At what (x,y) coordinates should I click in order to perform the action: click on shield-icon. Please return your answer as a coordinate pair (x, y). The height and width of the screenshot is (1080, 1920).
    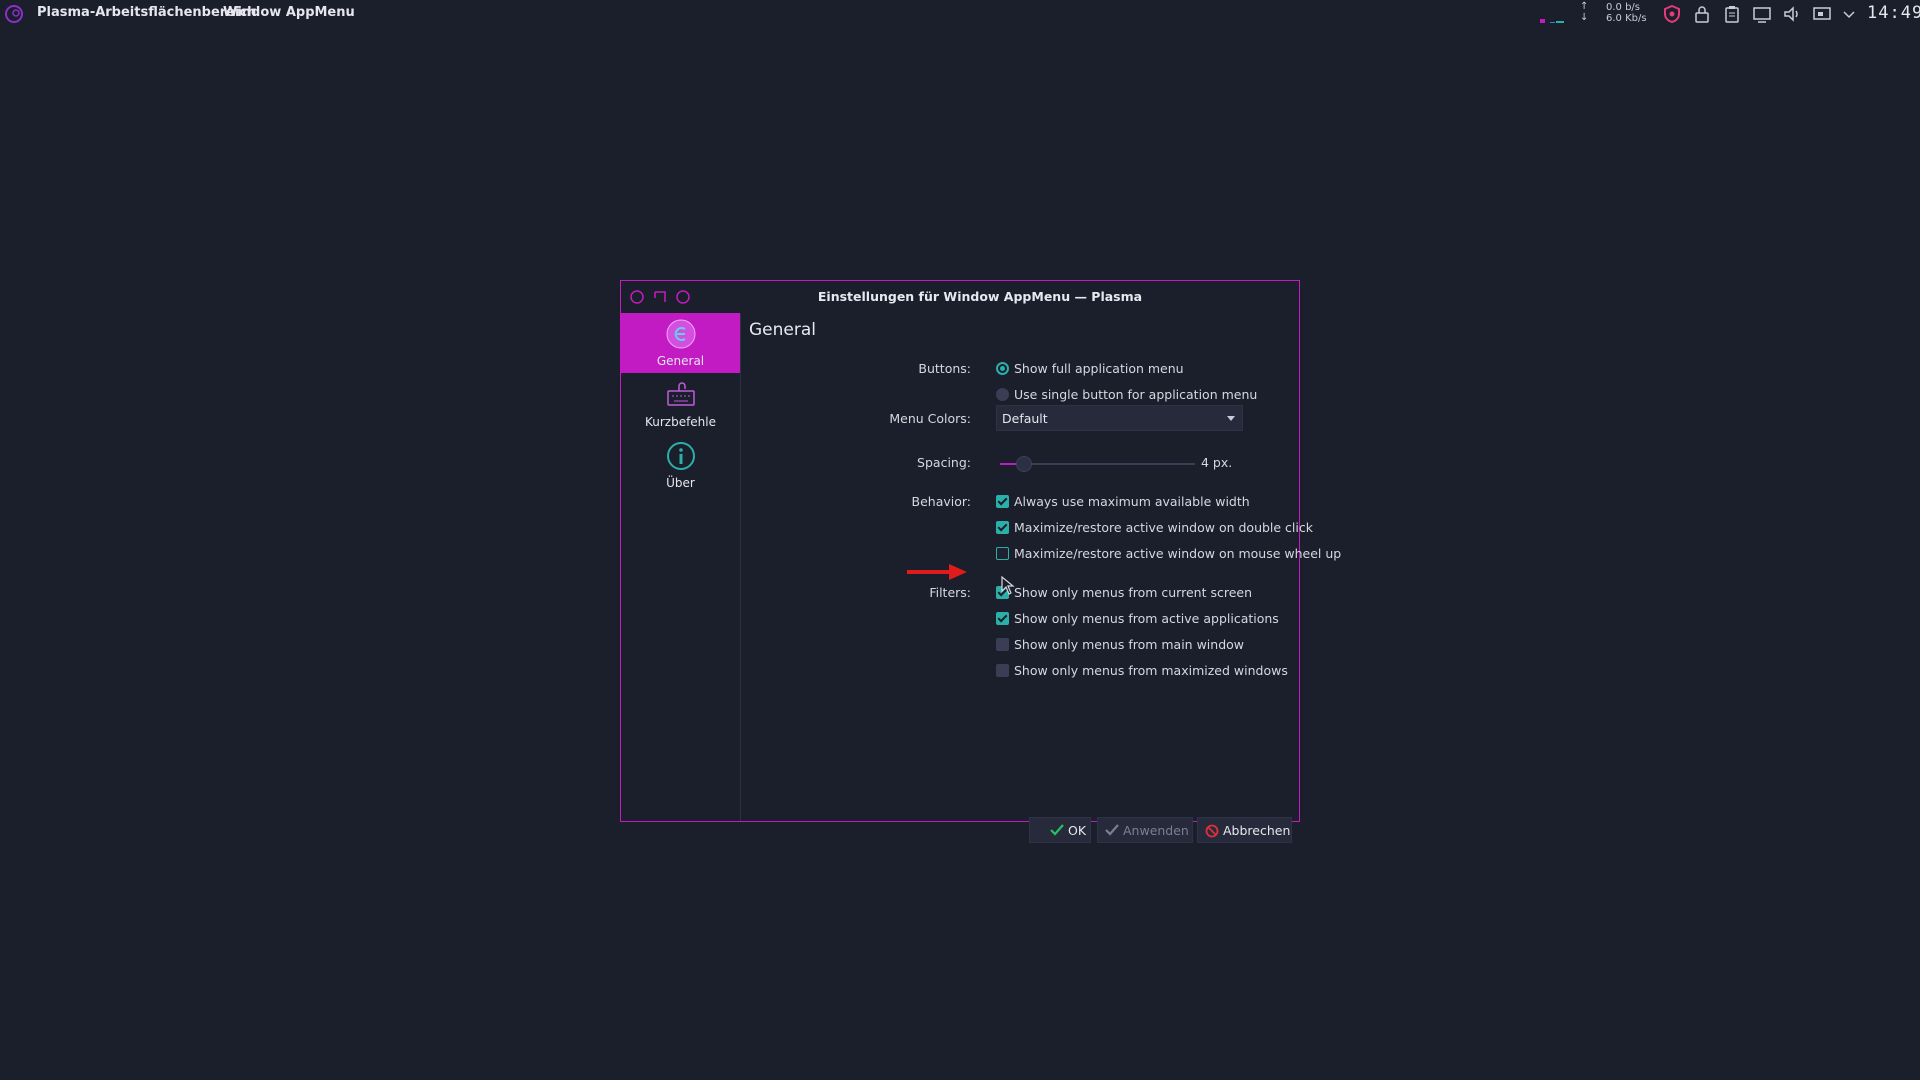
    Looking at the image, I should click on (1672, 14).